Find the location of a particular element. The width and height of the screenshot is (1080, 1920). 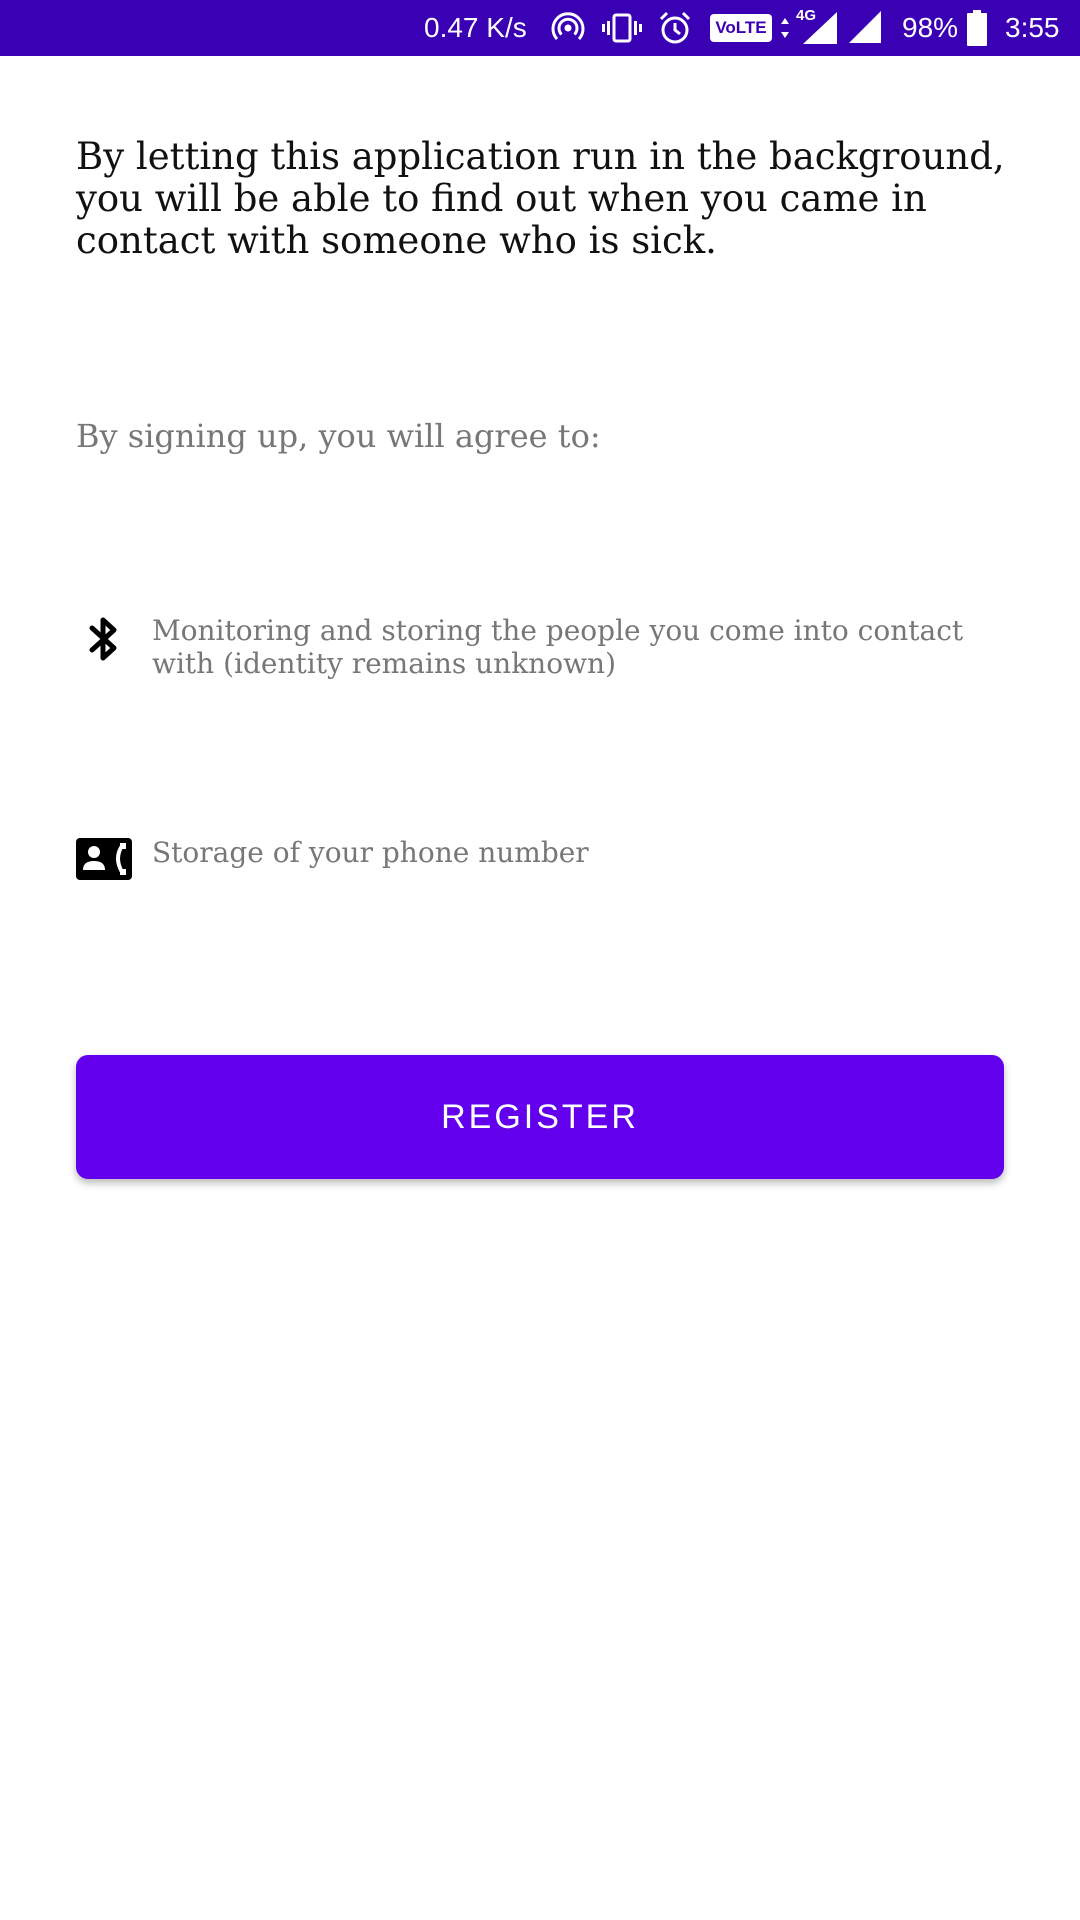

alarm-icon is located at coordinates (675, 28).